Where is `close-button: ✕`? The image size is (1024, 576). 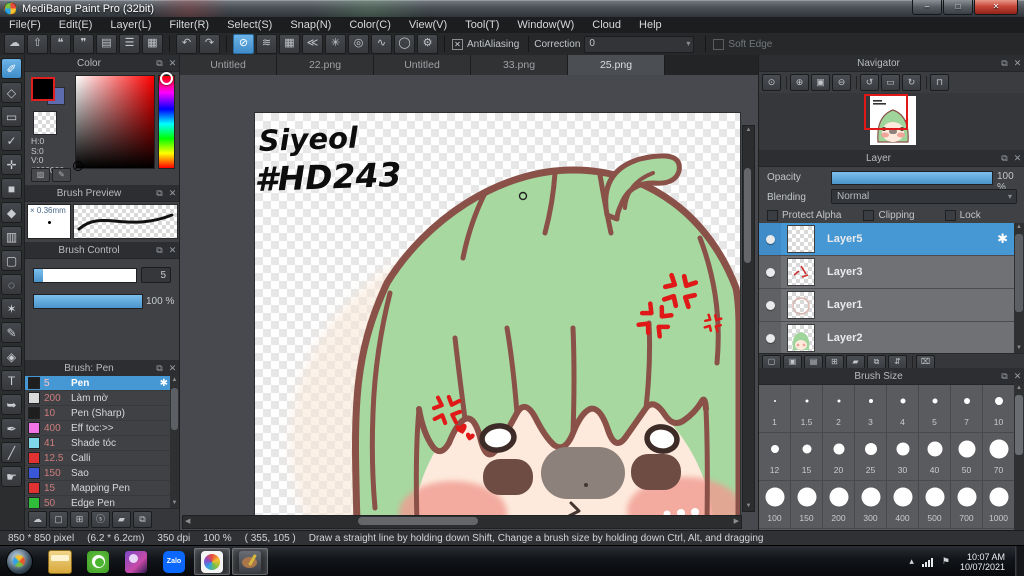
close-button: ✕ is located at coordinates (996, 7).